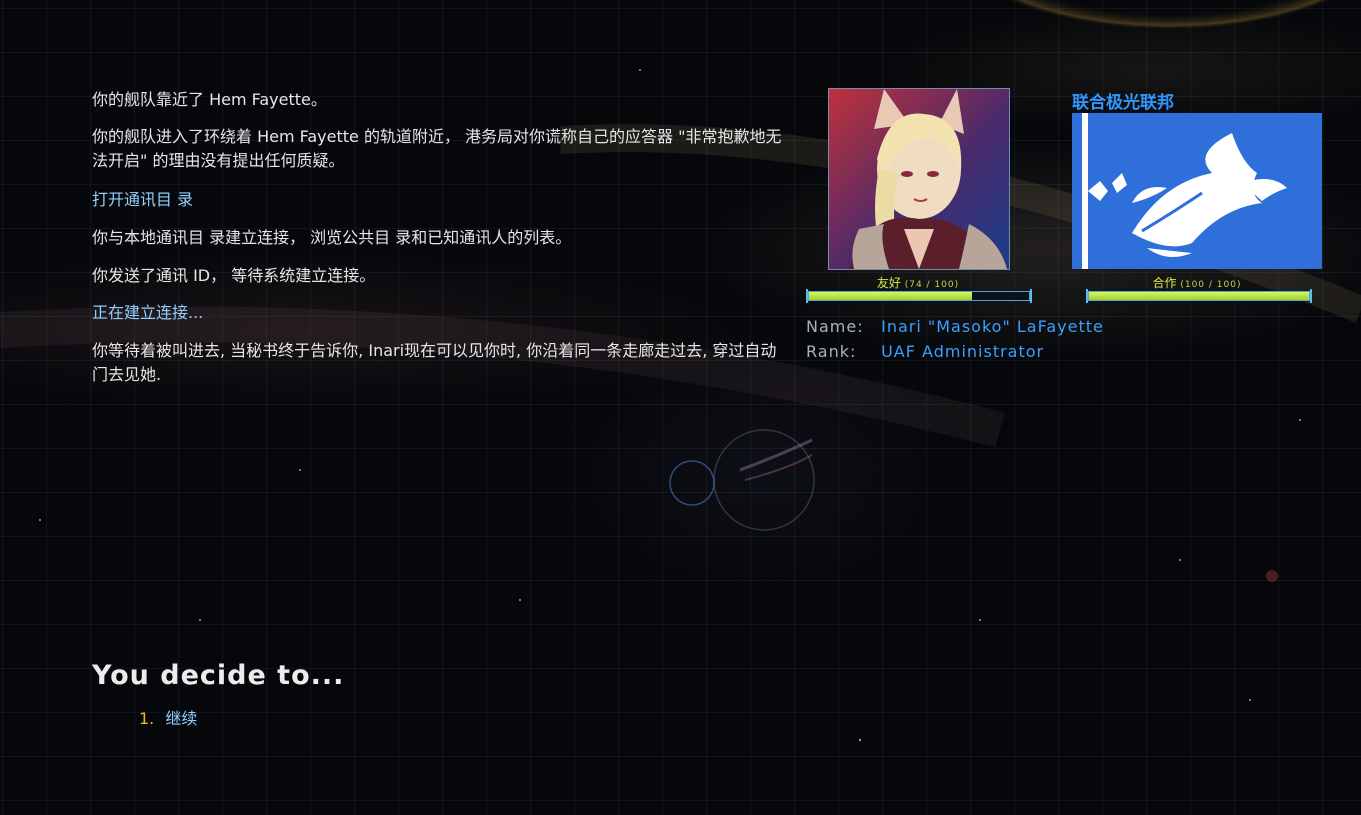 The height and width of the screenshot is (815, 1361). What do you see at coordinates (835, 326) in the screenshot?
I see `name-label: Name:` at bounding box center [835, 326].